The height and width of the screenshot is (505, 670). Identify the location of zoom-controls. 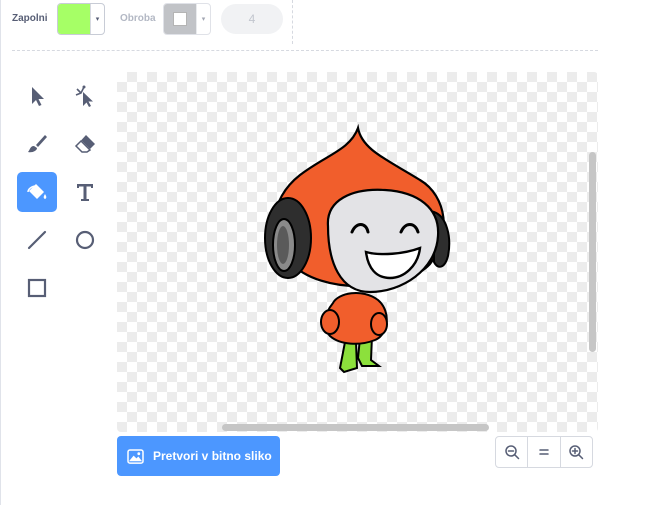
(544, 452).